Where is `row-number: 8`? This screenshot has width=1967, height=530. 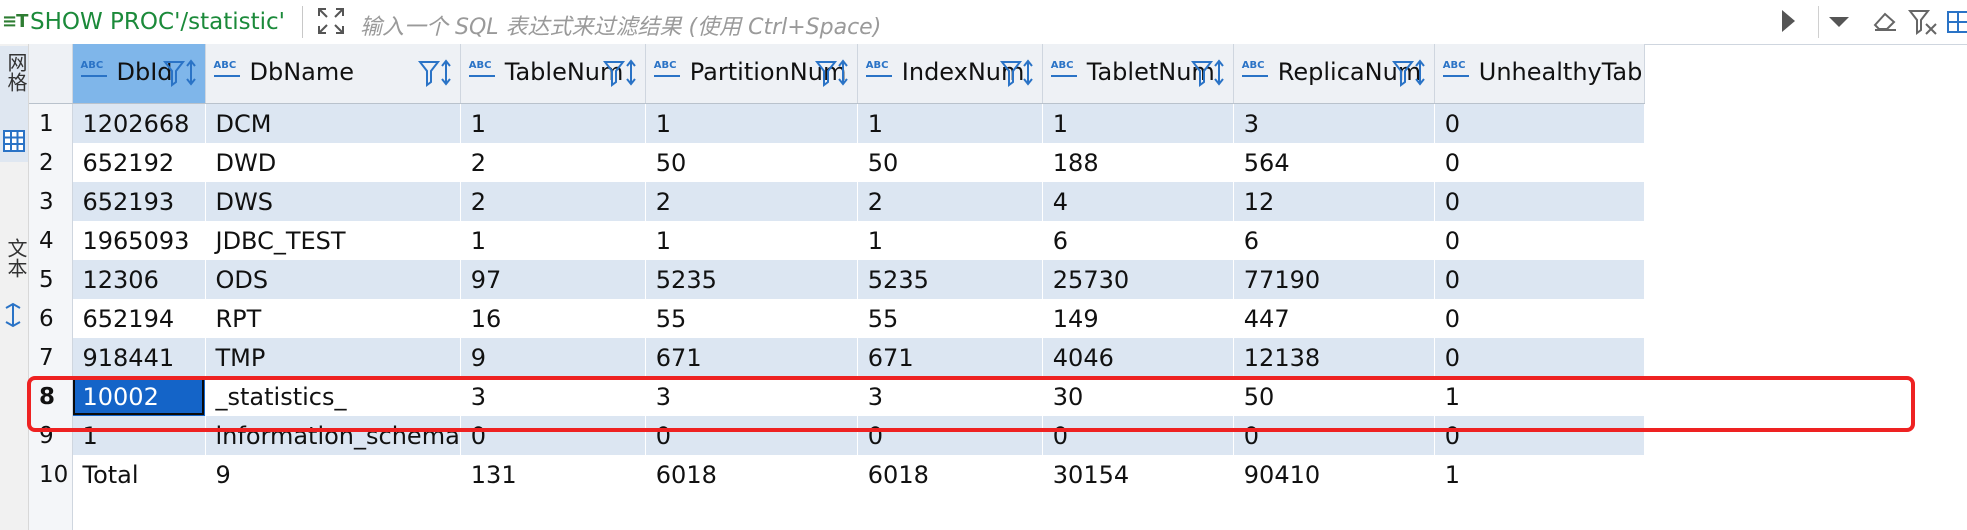 row-number: 8 is located at coordinates (51, 396).